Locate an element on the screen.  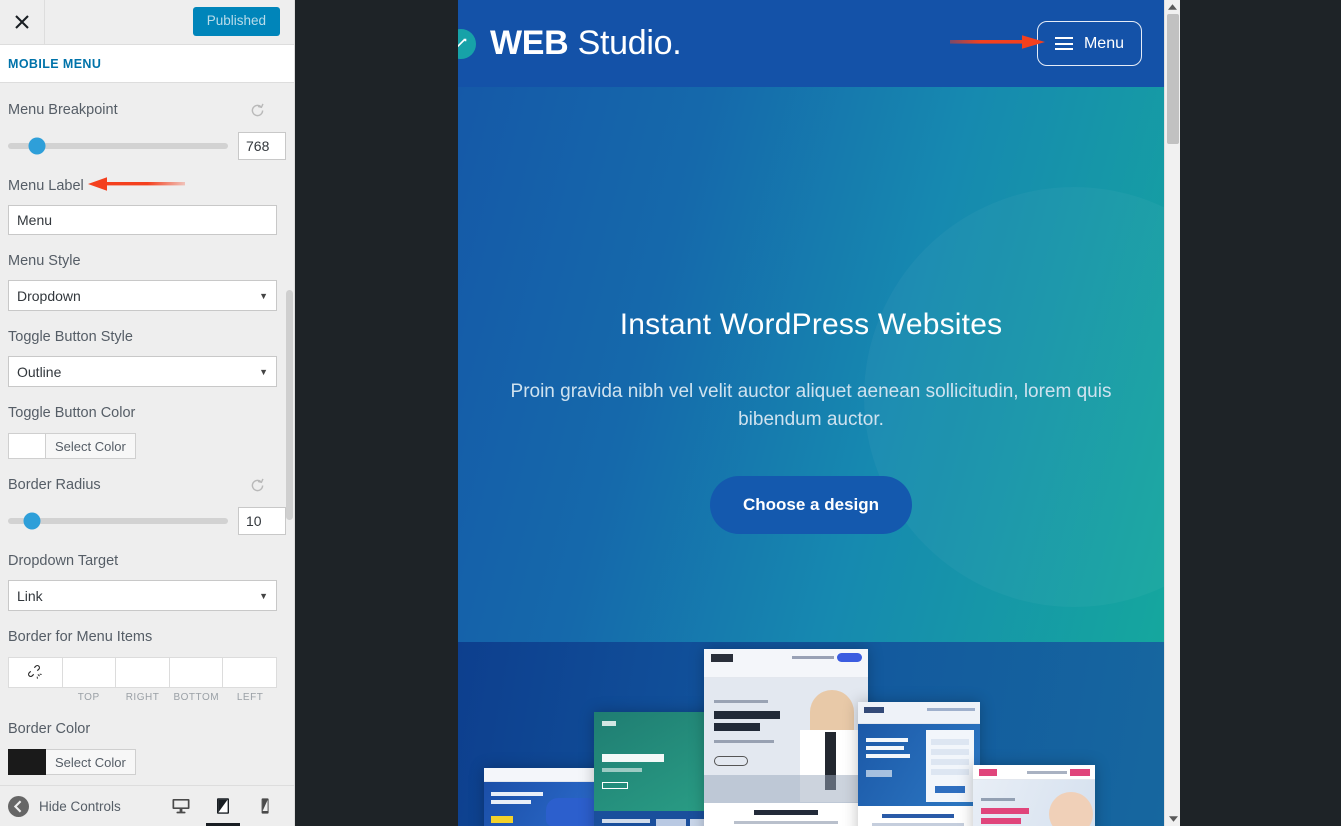
hide-controls-label: Hide Controls is located at coordinates (80, 806).